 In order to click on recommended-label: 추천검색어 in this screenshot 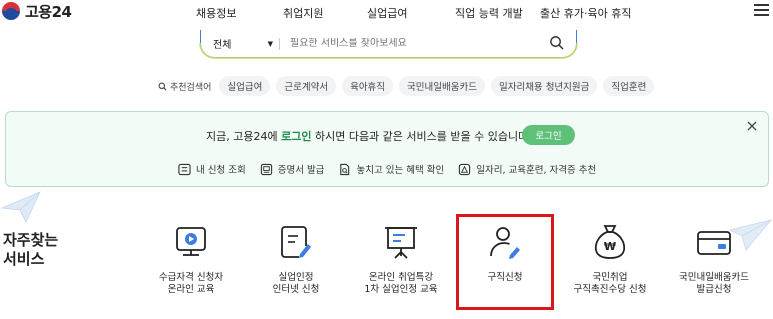, I will do `click(184, 86)`.